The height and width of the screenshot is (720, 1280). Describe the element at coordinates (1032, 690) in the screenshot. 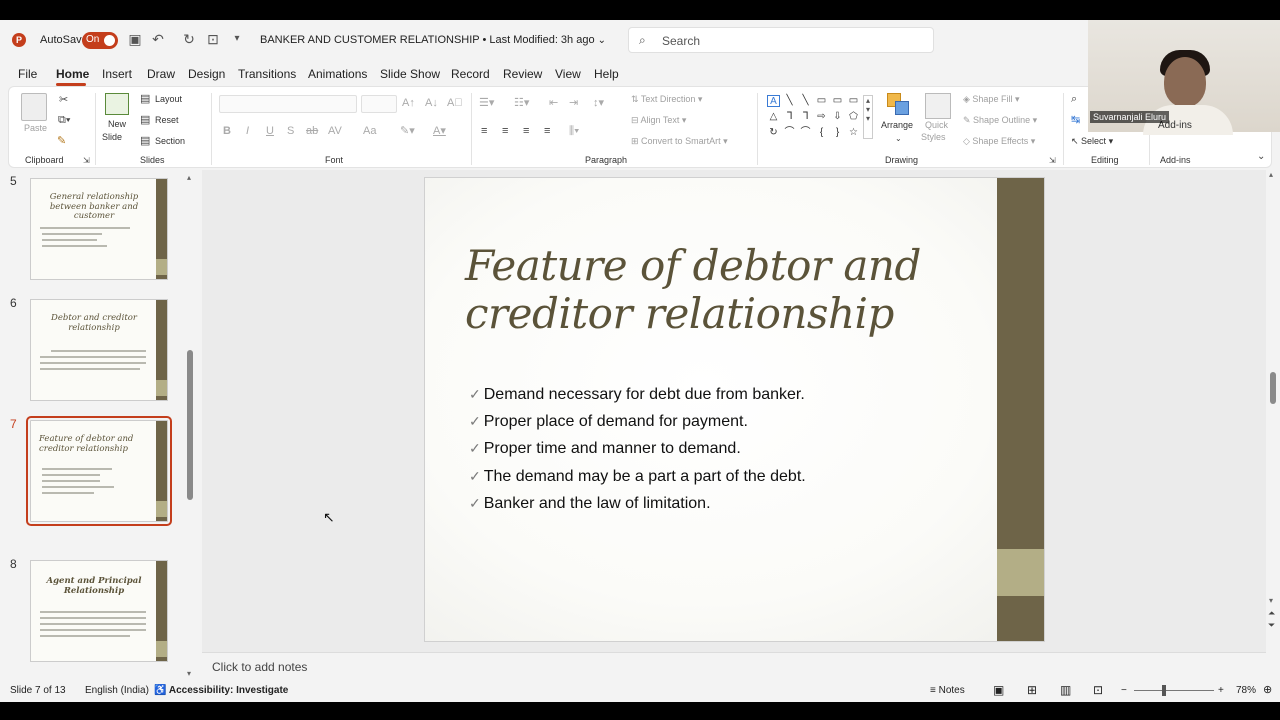

I see `slide-sorter-icon: ⊞` at that location.